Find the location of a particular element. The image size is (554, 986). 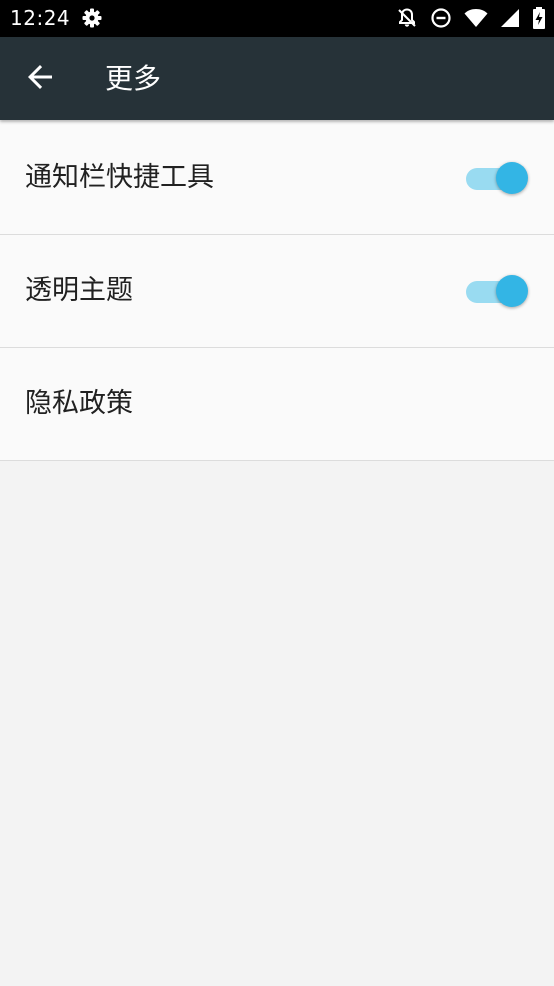

back-button is located at coordinates (40, 79).